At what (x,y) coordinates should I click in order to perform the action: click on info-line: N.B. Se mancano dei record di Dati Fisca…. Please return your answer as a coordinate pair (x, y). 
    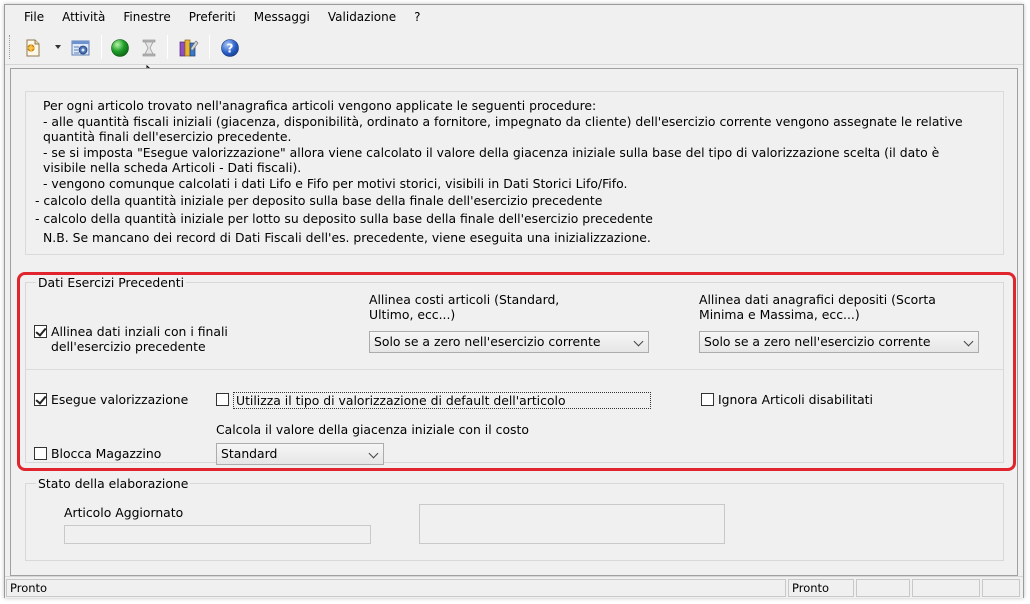
    Looking at the image, I should click on (347, 237).